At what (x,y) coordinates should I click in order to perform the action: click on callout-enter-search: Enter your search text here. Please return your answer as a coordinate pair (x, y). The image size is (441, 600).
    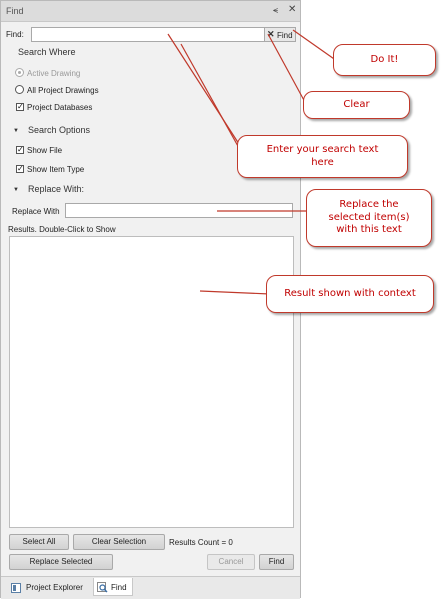
    Looking at the image, I should click on (322, 156).